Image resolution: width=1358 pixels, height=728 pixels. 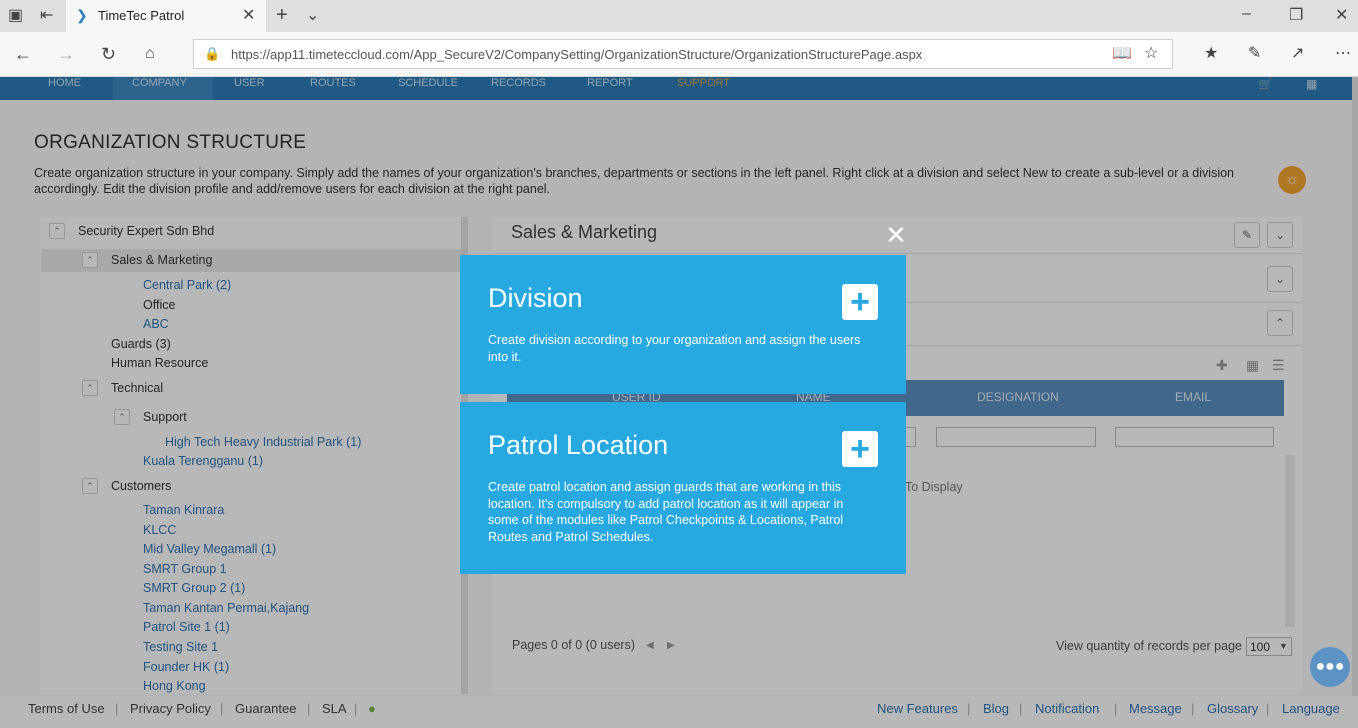 I want to click on set-aside-tabs-icon: ⇤, so click(x=46, y=16).